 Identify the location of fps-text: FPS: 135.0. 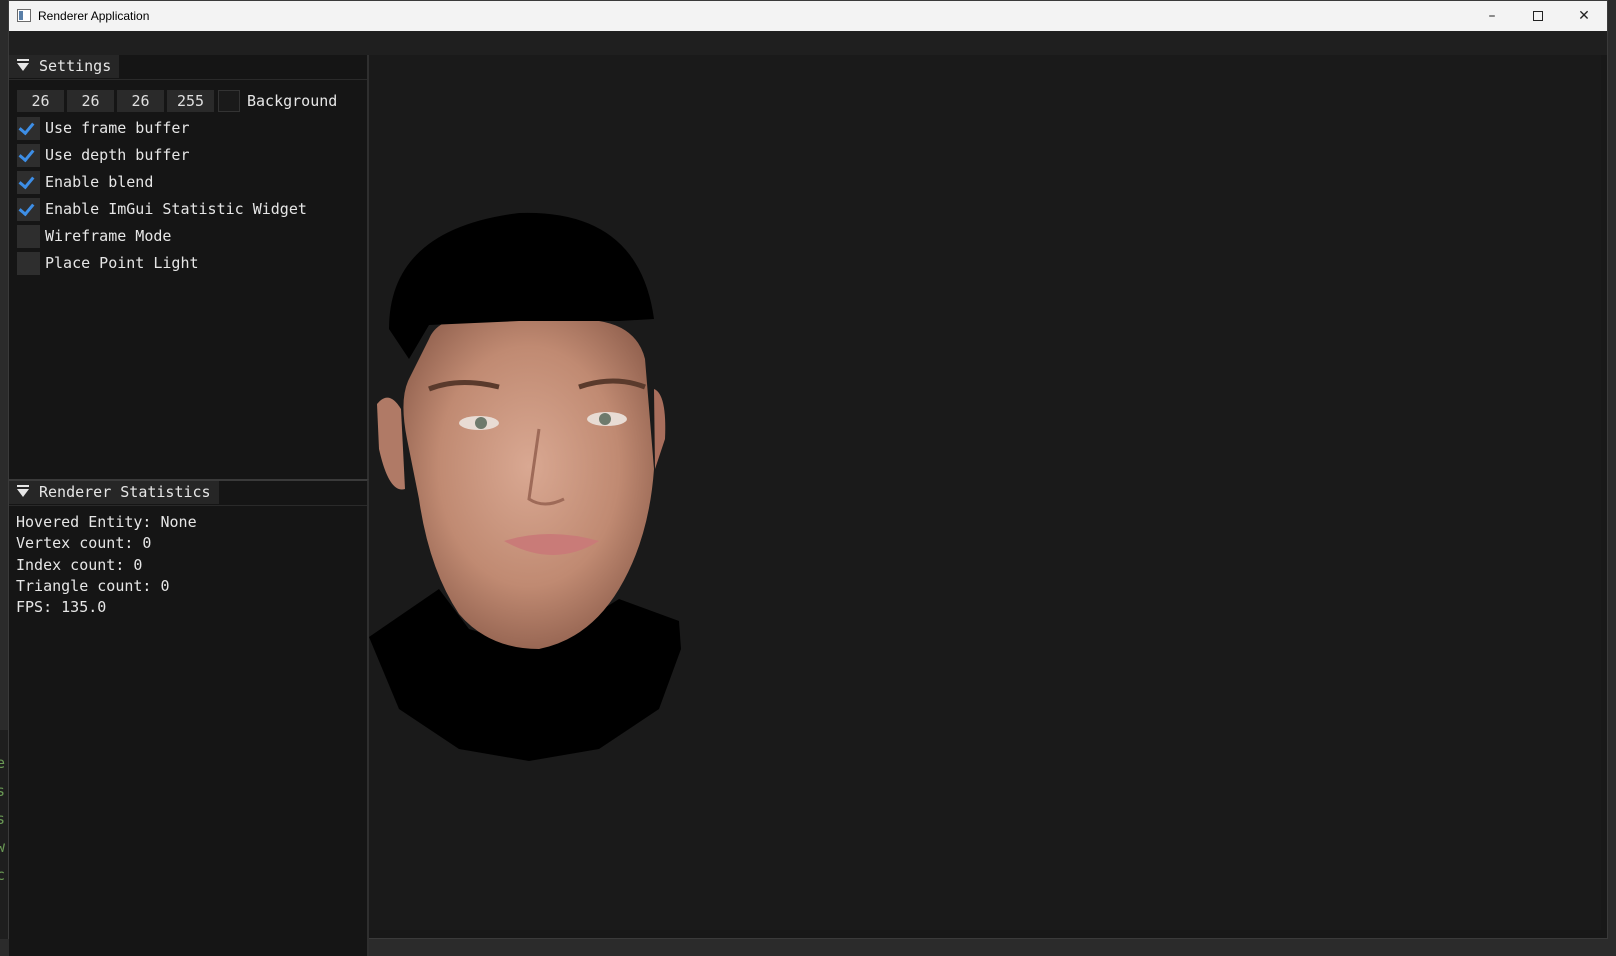
(61, 607).